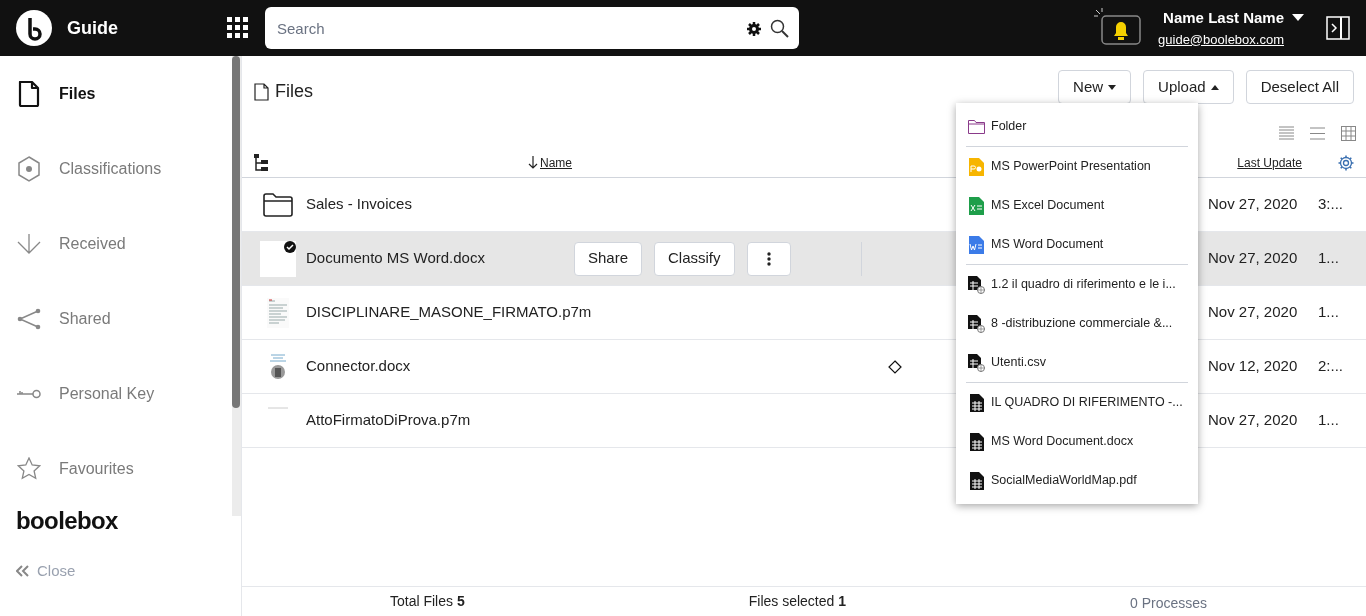 The height and width of the screenshot is (616, 1366). I want to click on column-header: Last Update, so click(1269, 162).